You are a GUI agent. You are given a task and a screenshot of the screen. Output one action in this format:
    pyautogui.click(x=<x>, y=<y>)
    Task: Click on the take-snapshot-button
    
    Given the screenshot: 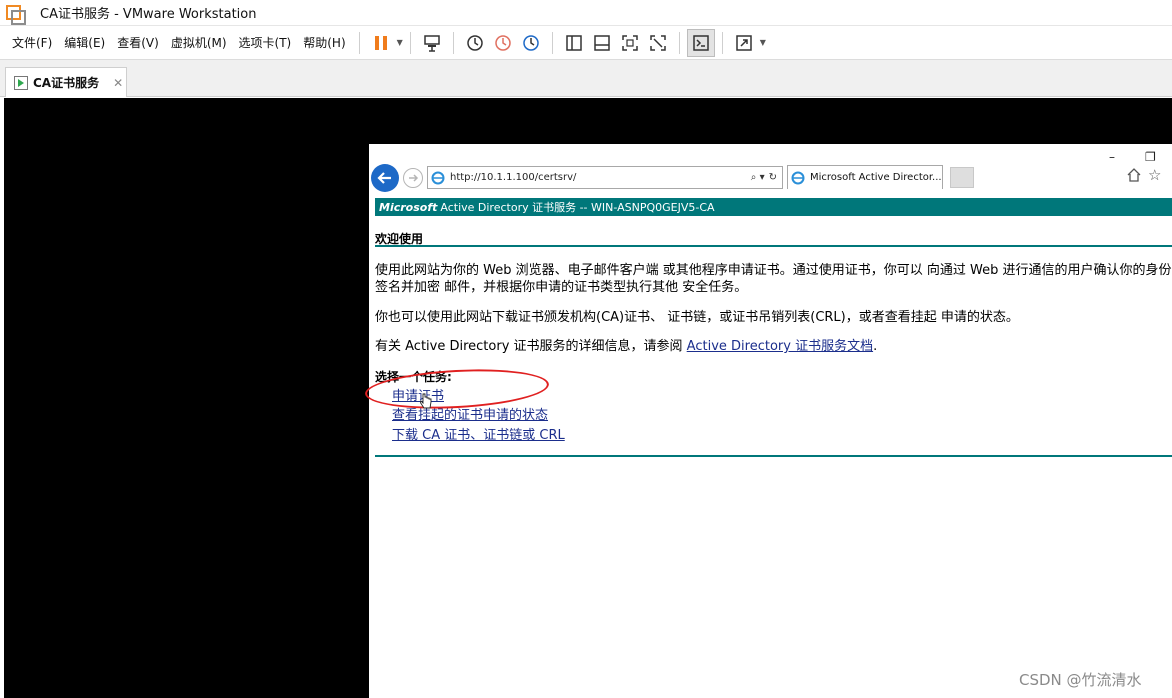 What is the action you would take?
    pyautogui.click(x=475, y=43)
    